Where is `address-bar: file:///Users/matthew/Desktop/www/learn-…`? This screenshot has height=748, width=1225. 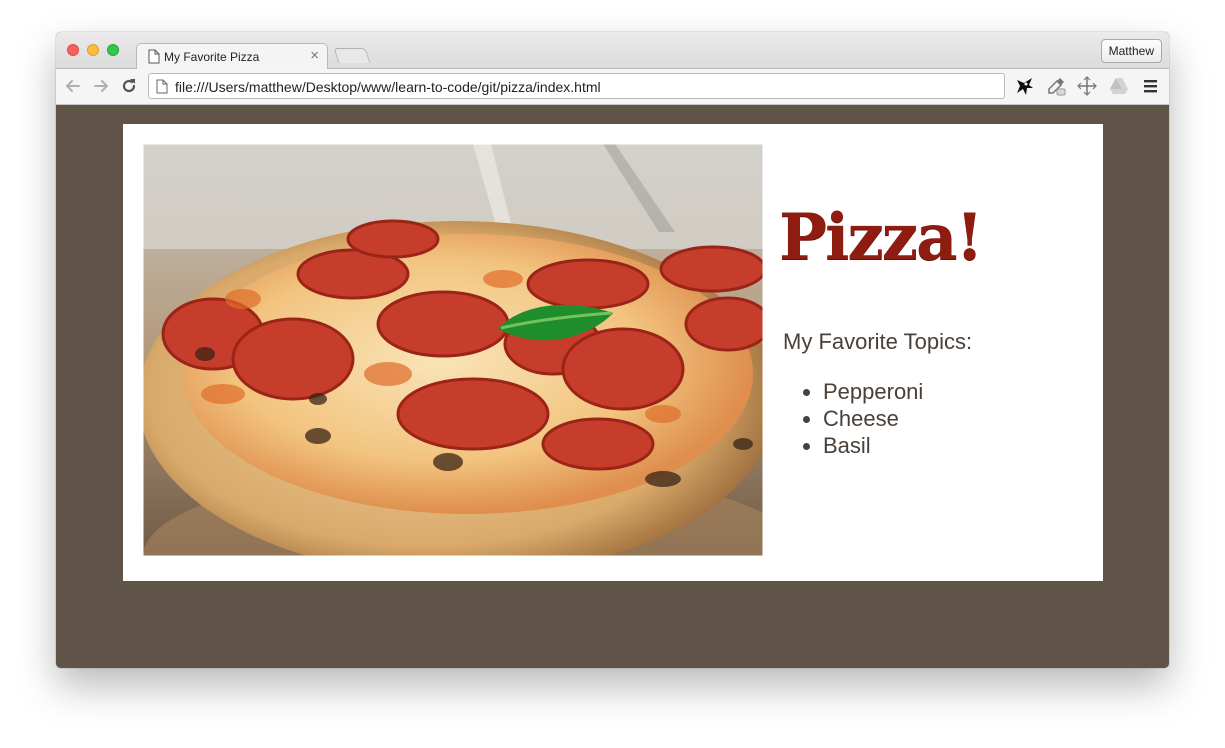
address-bar: file:///Users/matthew/Desktop/www/learn-… is located at coordinates (576, 86).